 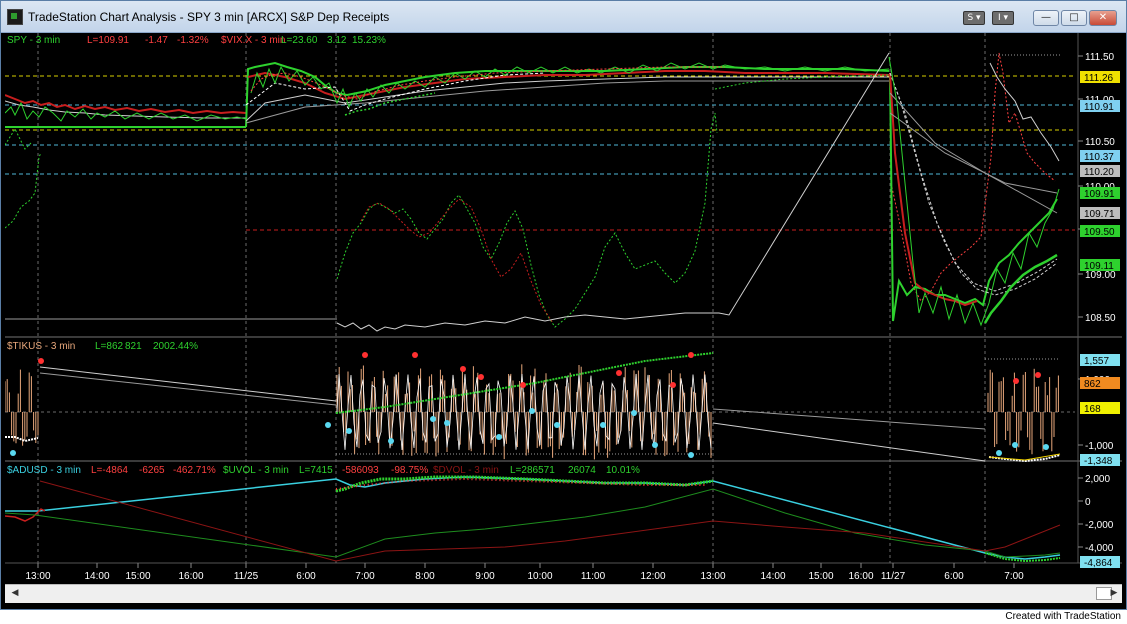 What do you see at coordinates (44, 470) in the screenshot?
I see `adud-symbol-label: $ADUSD - 3 min` at bounding box center [44, 470].